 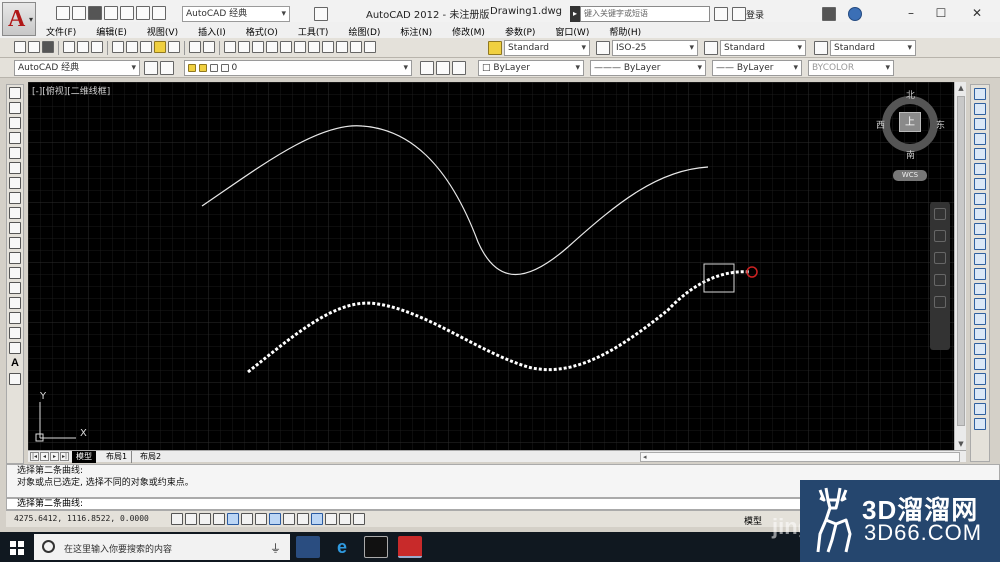 What do you see at coordinates (15, 363) in the screenshot?
I see `multiline-text-icon: A` at bounding box center [15, 363].